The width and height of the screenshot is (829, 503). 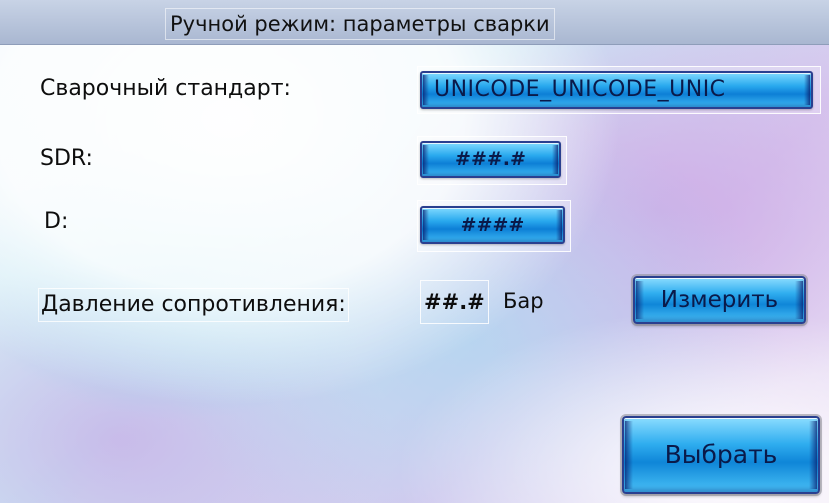 What do you see at coordinates (193, 305) in the screenshot?
I see `drag-pressure-label: Давление сопротивления:` at bounding box center [193, 305].